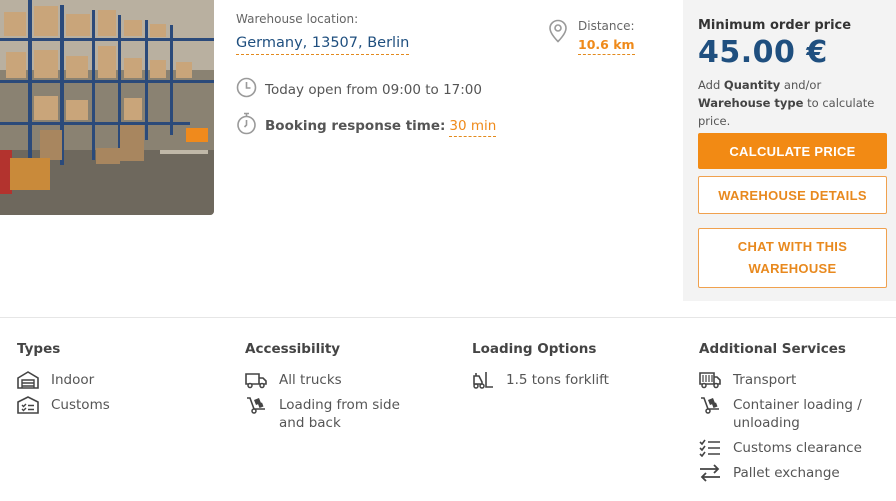 The image size is (896, 501). Describe the element at coordinates (256, 380) in the screenshot. I see `truck-icon` at that location.